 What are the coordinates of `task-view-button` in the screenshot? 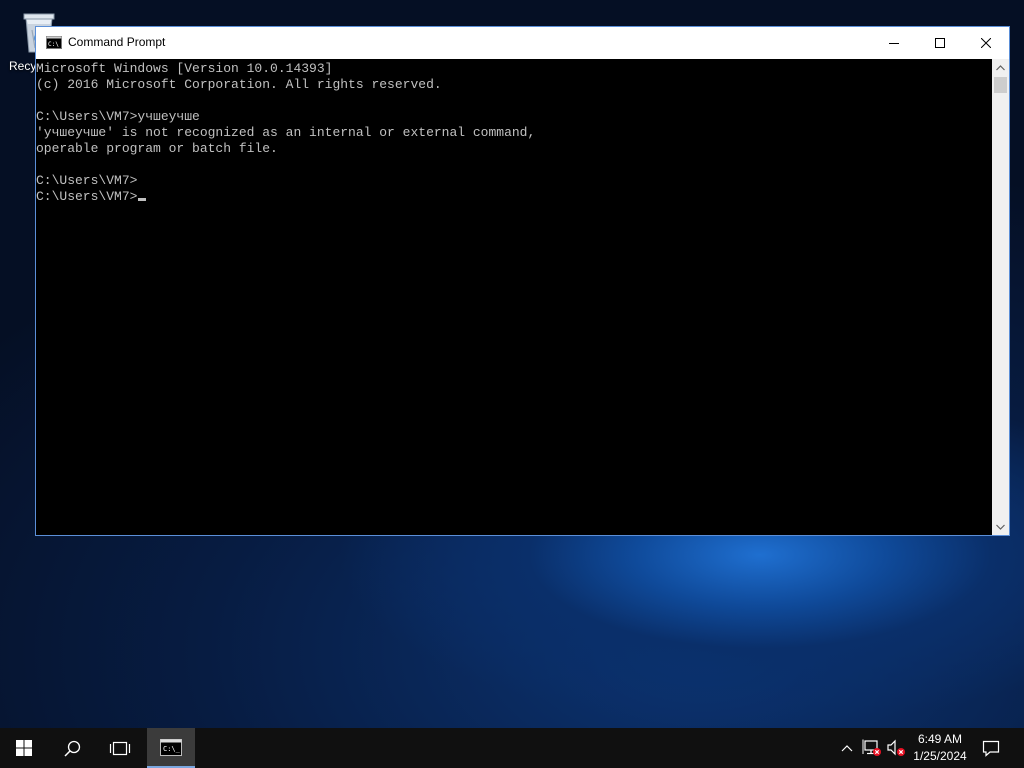 It's located at (120, 748).